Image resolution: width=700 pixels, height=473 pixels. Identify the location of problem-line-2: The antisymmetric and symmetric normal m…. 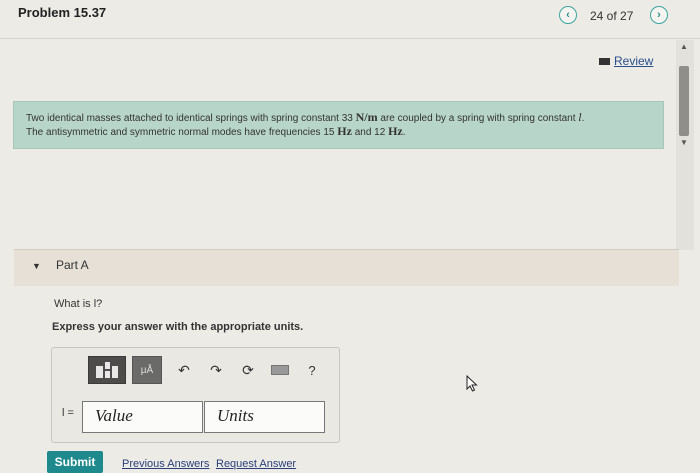
(339, 132).